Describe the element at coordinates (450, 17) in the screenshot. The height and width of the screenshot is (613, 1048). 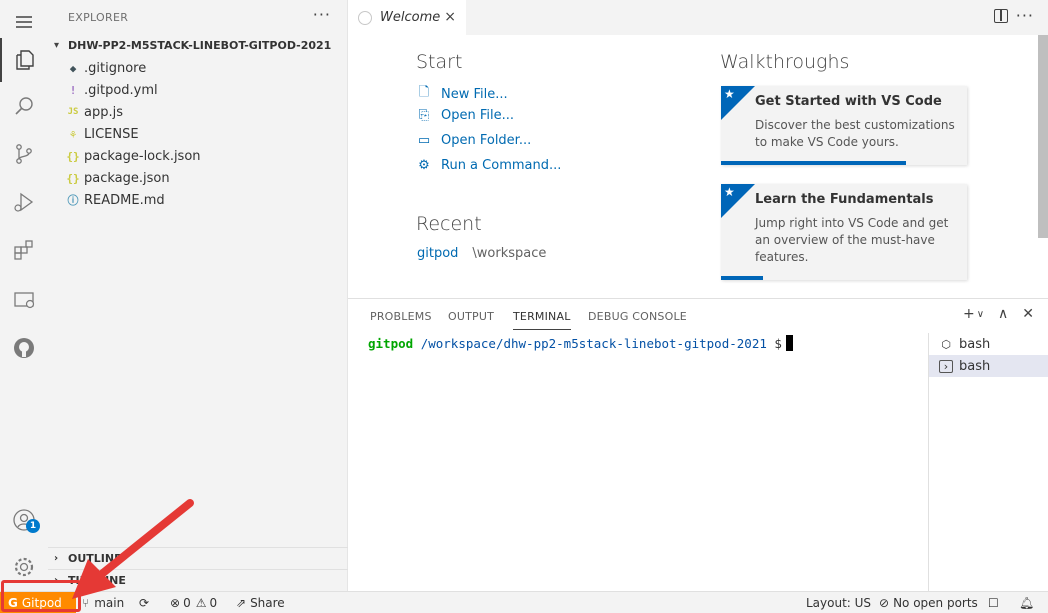
I see `close-icon: ×` at that location.